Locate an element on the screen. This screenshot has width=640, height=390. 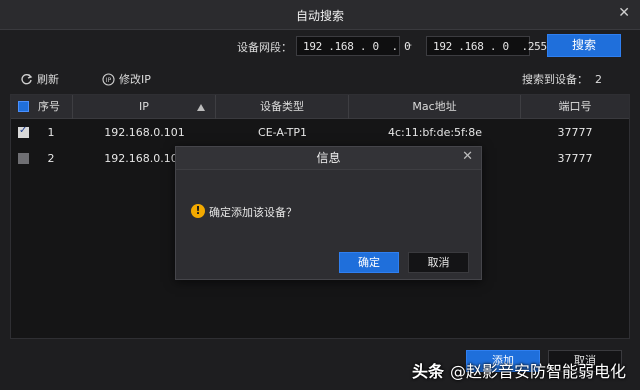
row-type: CE-A-TP1 is located at coordinates (282, 132).